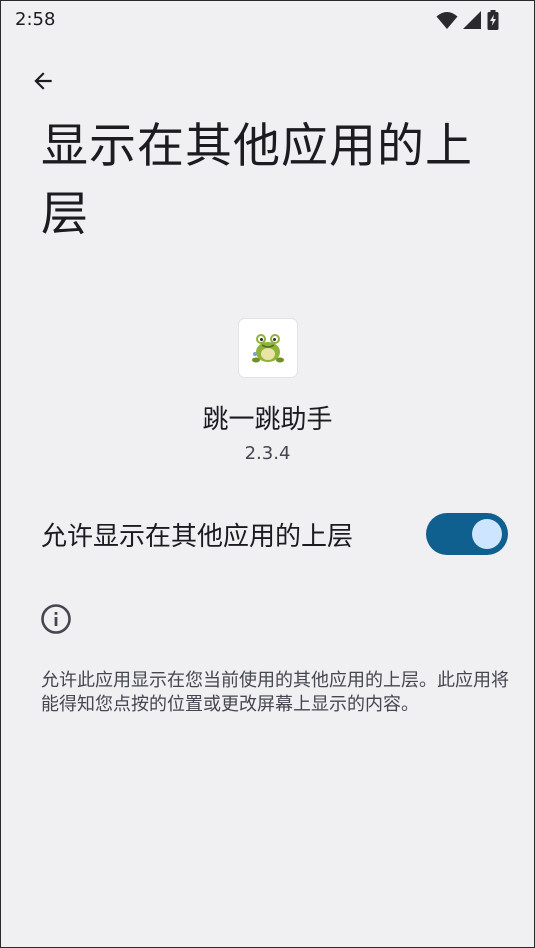 The height and width of the screenshot is (948, 535). I want to click on status-time: 2:58, so click(35, 19).